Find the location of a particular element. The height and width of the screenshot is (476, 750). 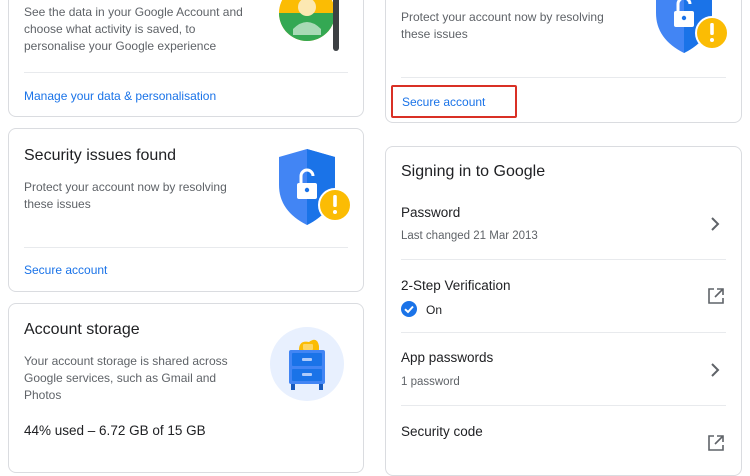

app-passwords-row: App passwords 1 password is located at coordinates (563, 369).